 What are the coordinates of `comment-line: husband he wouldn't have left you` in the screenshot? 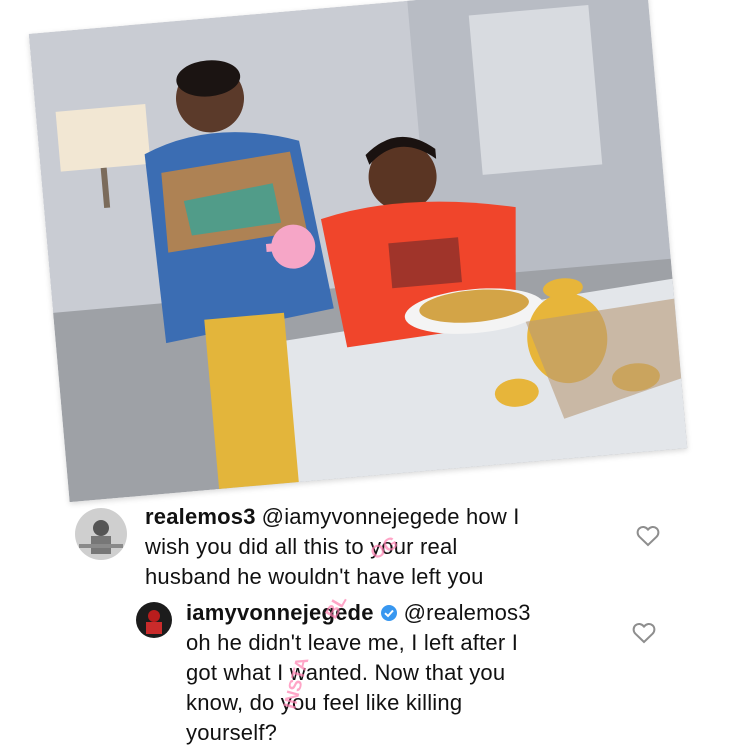 It's located at (314, 576).